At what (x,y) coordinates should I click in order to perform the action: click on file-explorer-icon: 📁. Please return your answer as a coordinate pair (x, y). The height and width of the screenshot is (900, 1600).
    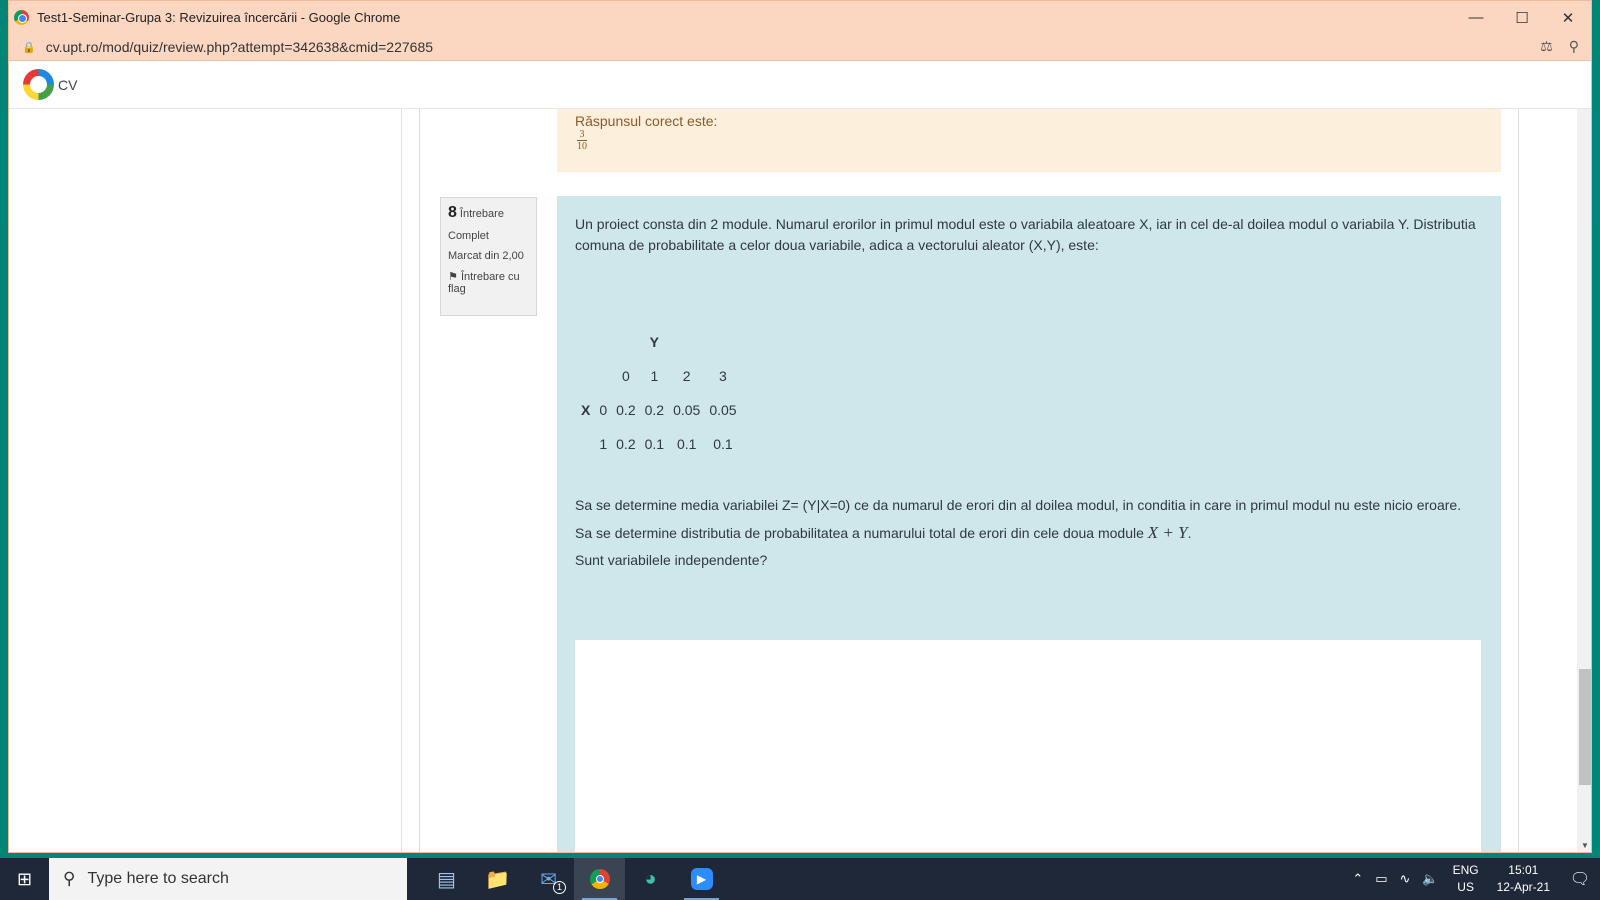
    Looking at the image, I should click on (497, 879).